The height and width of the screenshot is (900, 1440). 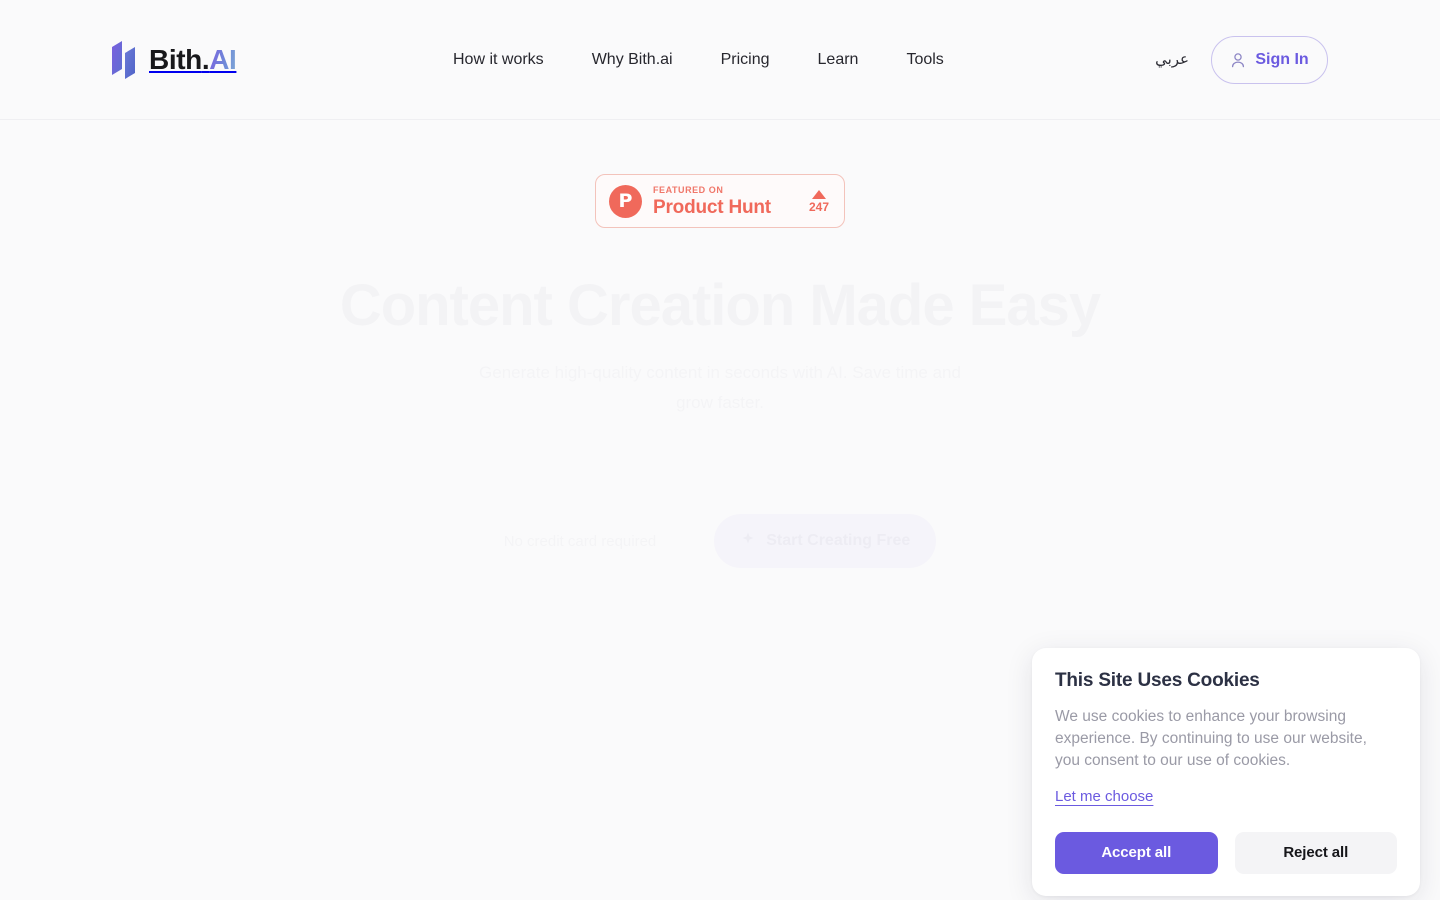 I want to click on product-hunt-name: Product Hunt, so click(x=712, y=207).